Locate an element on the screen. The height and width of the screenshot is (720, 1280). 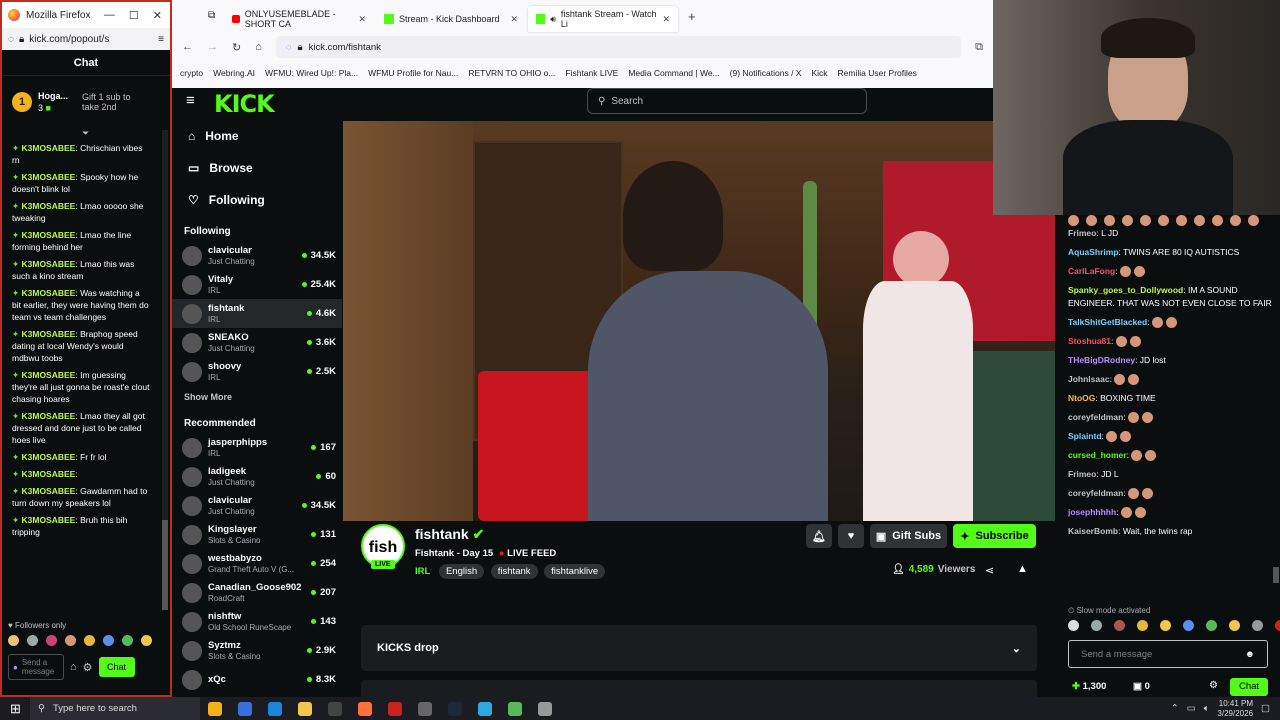
app-icon is located at coordinates (545, 708).